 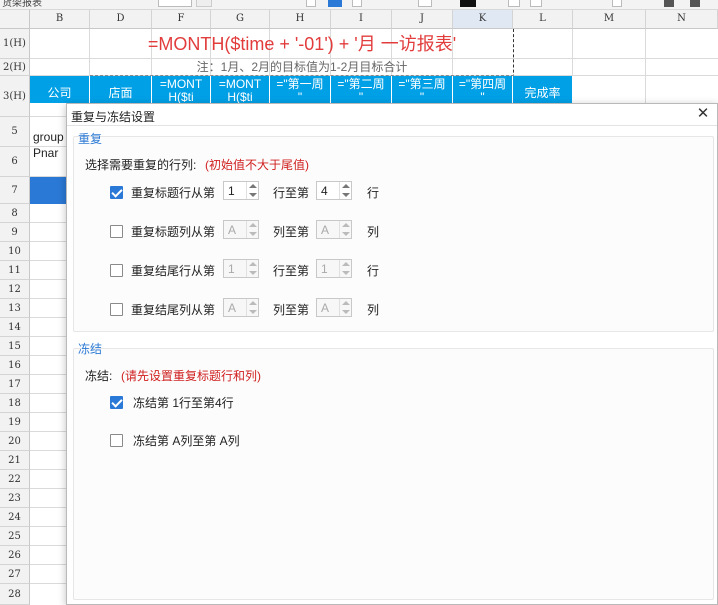 I want to click on merge-icon, so click(x=514, y=3).